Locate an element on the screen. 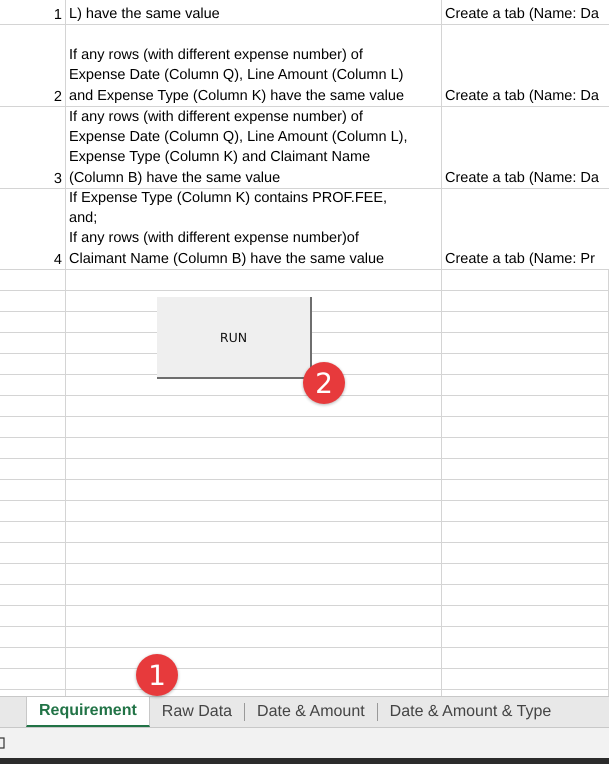 Image resolution: width=609 pixels, height=764 pixels. table-cell-text: If any rows (with different expense number) of Expense Date (Column Q), Line Amount (Column L), Expense Type (Column K) and Claimant Name (Column B) have the same value is located at coordinates (238, 148).